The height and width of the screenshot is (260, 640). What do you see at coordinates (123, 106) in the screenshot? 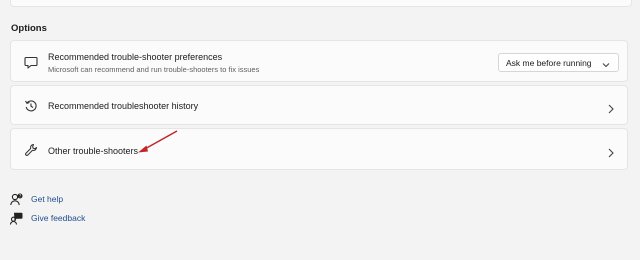
I see `history-label: Recommended troubleshooter history` at bounding box center [123, 106].